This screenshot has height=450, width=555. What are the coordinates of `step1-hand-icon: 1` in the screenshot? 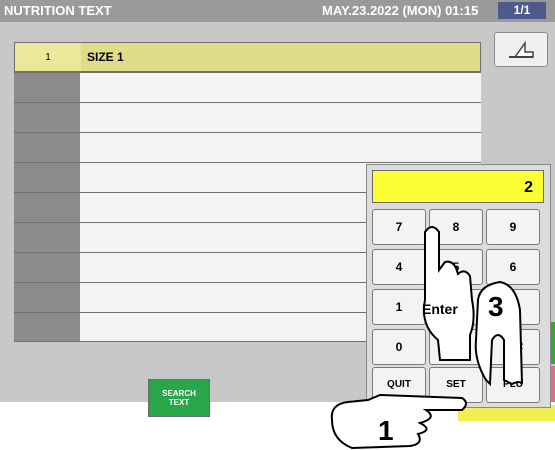 It's located at (398, 421).